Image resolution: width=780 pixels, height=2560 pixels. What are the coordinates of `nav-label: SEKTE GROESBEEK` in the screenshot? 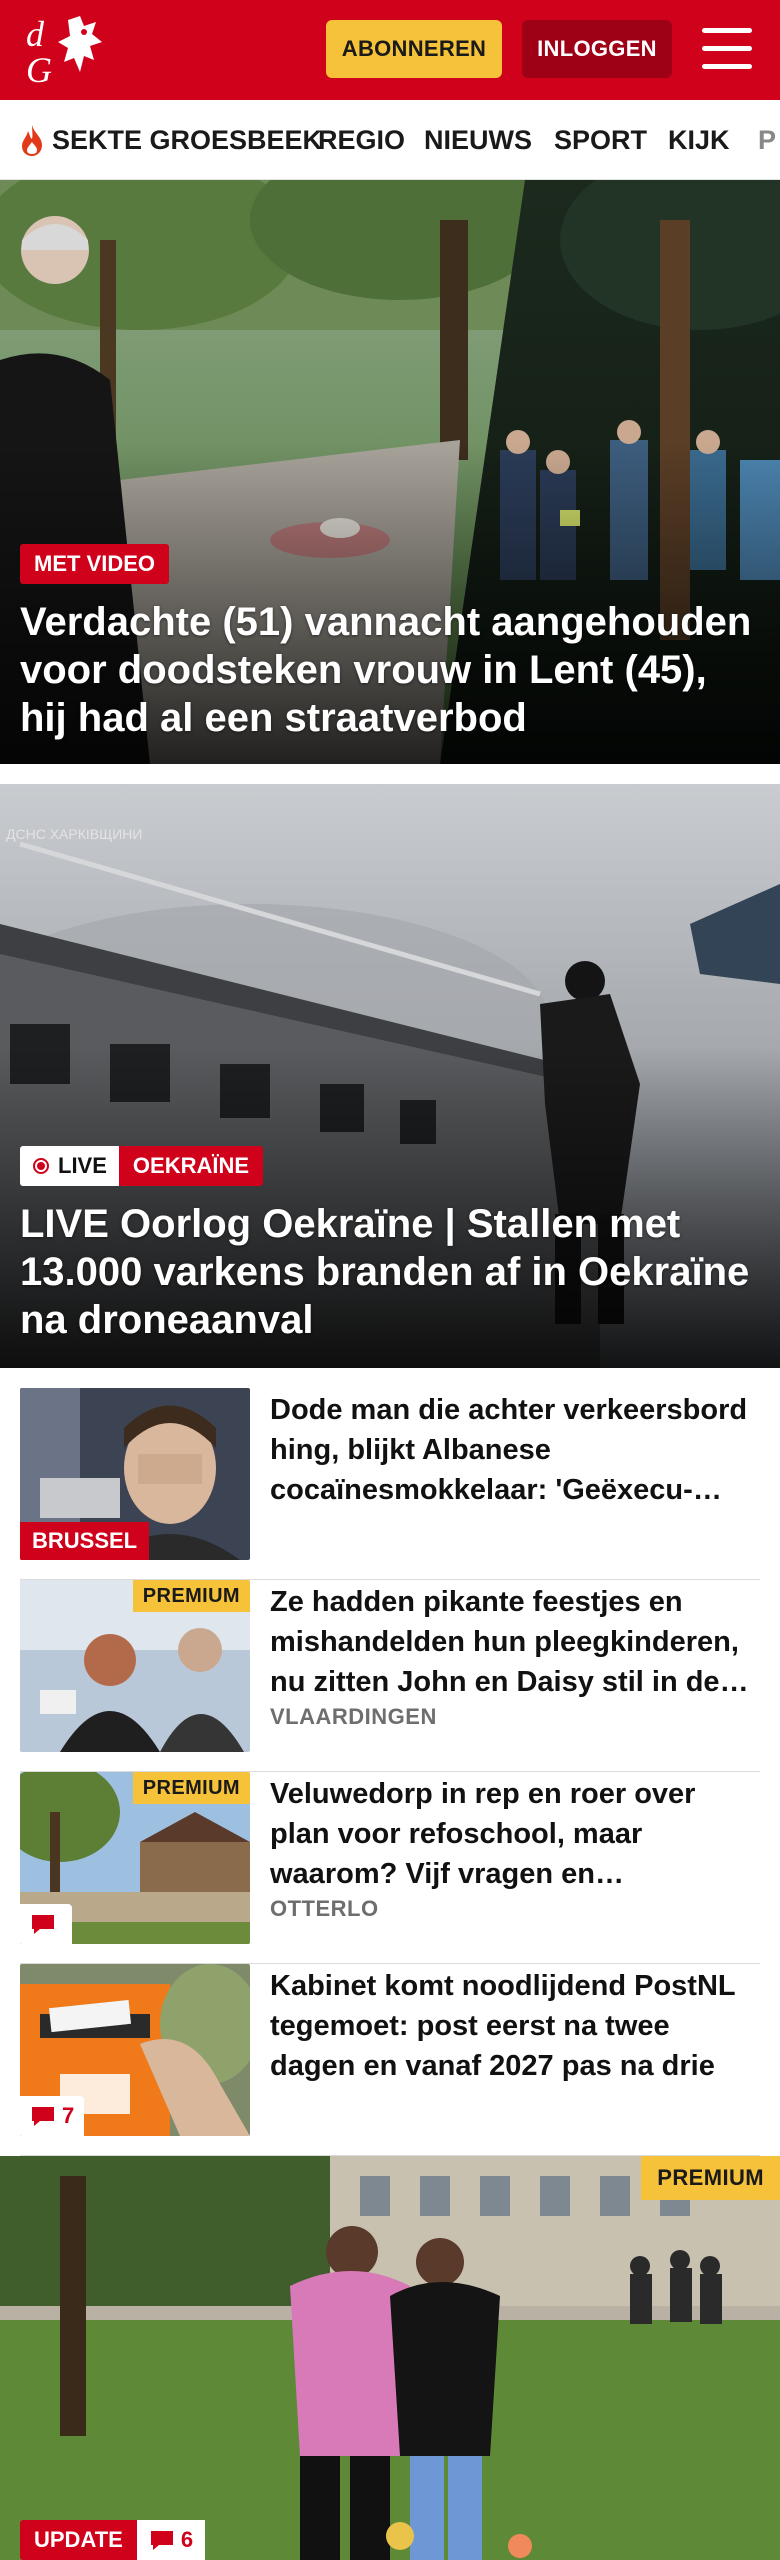 It's located at (187, 139).